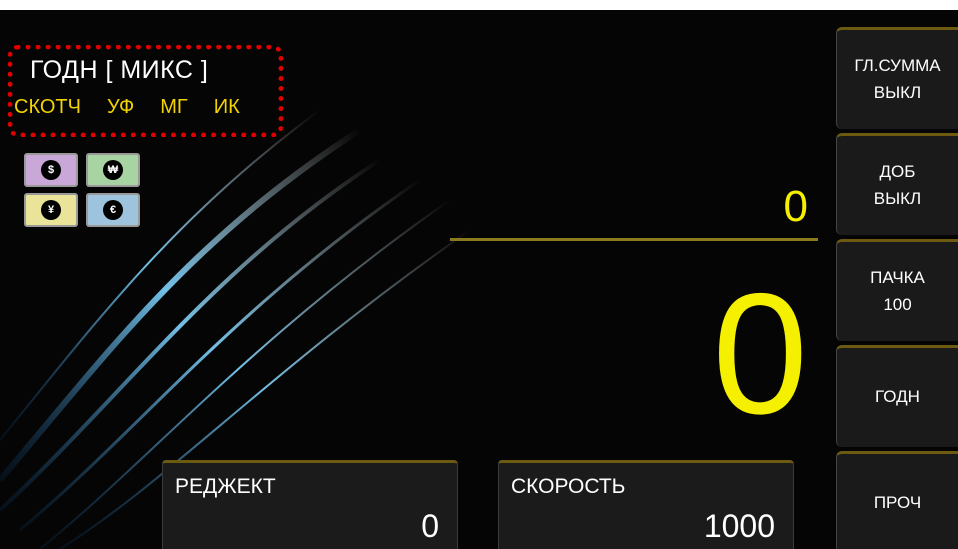  What do you see at coordinates (47, 107) in the screenshot?
I see `flag-tape: СКОТЧ` at bounding box center [47, 107].